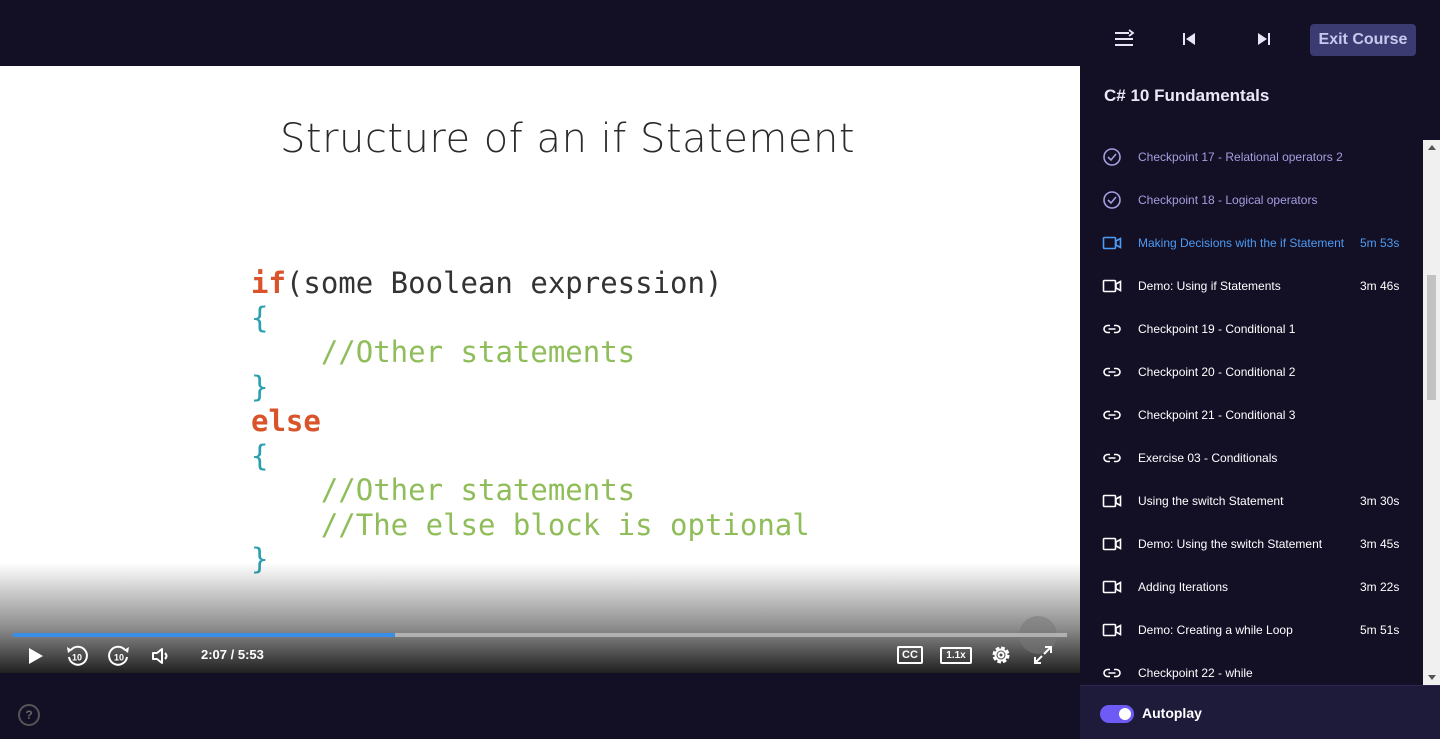 The height and width of the screenshot is (739, 1440). What do you see at coordinates (1217, 372) in the screenshot?
I see `clip-title: Checkpoint 20 - Conditional 2` at bounding box center [1217, 372].